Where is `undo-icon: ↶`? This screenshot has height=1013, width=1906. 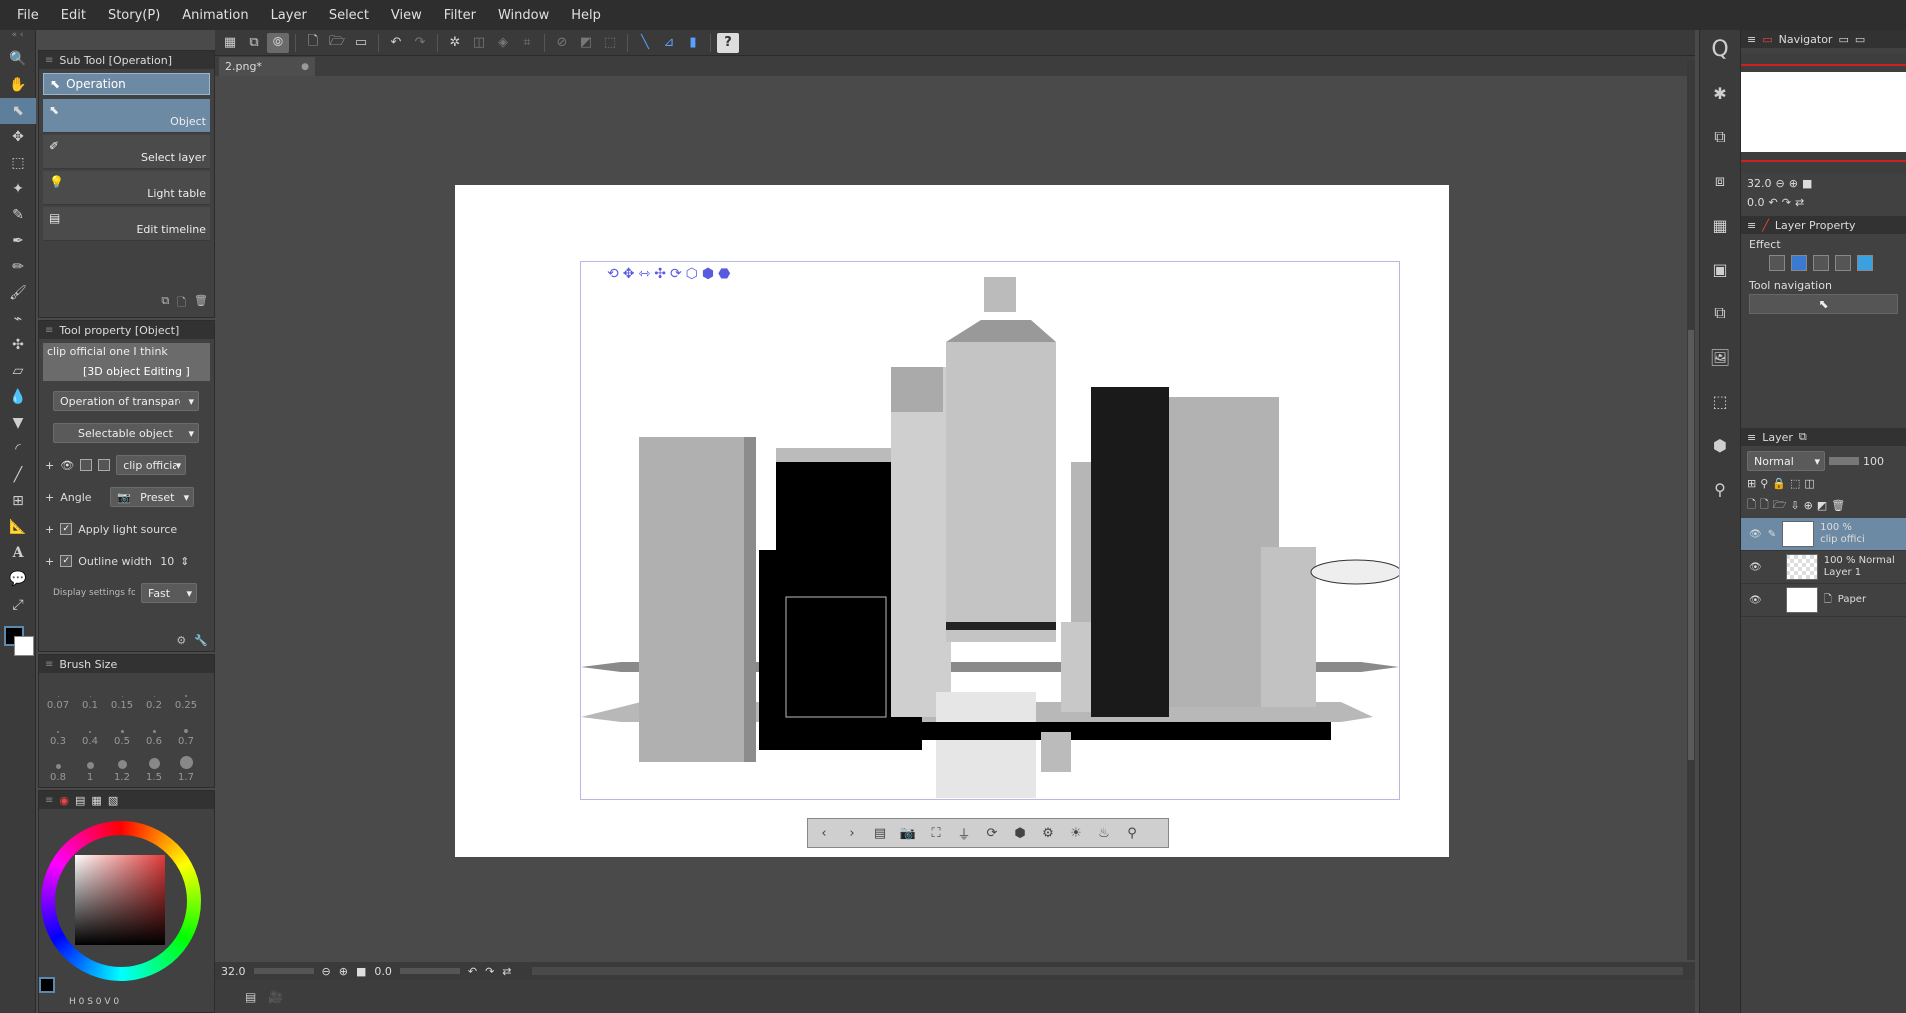 undo-icon: ↶ is located at coordinates (396, 43).